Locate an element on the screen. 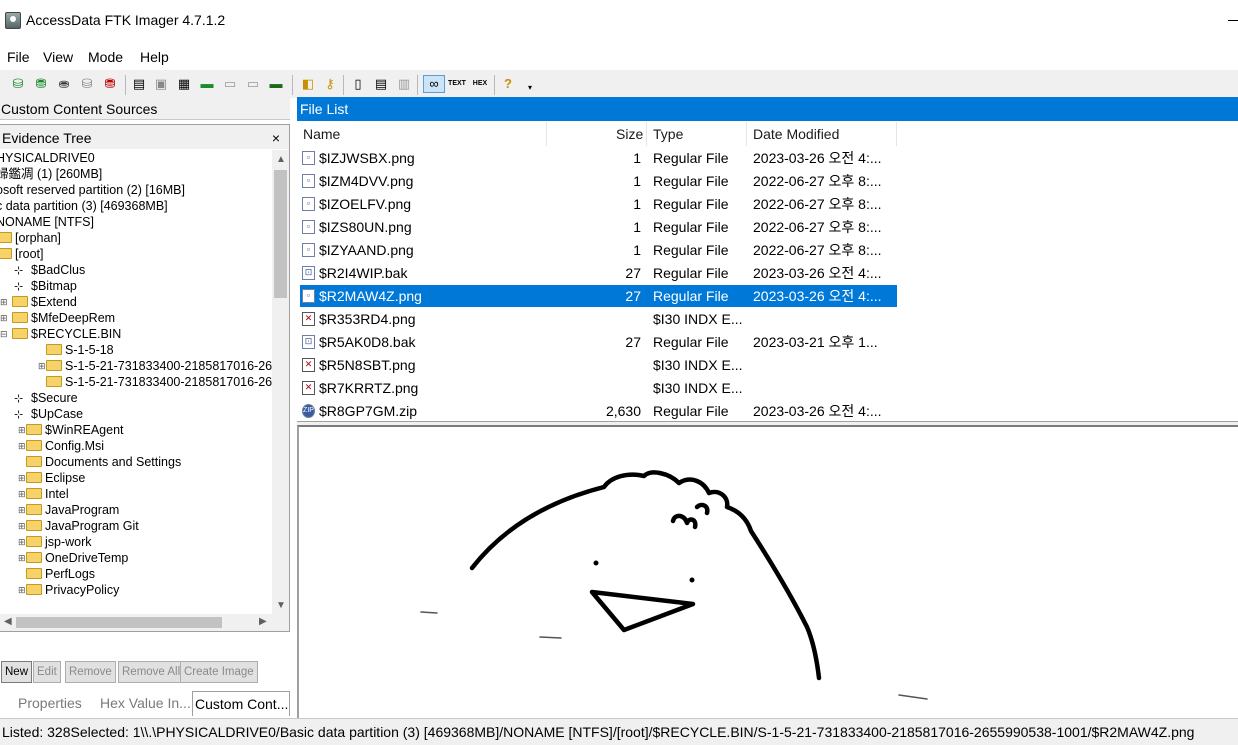  hex-view-icon: HEX is located at coordinates (480, 84).